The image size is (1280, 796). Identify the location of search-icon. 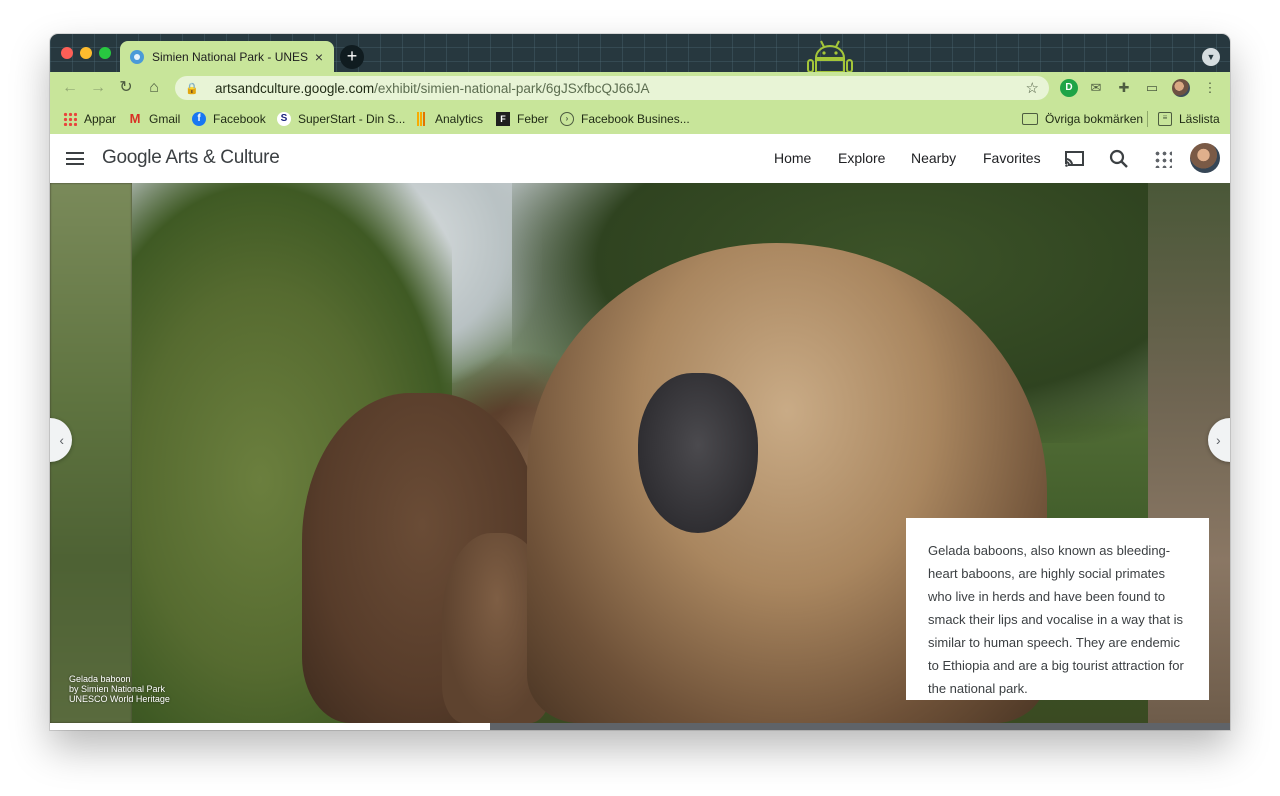
(1119, 159).